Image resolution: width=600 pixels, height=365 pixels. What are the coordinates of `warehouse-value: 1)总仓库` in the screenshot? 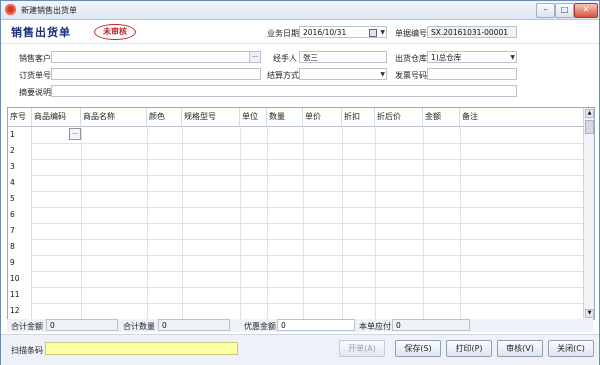 It's located at (446, 57).